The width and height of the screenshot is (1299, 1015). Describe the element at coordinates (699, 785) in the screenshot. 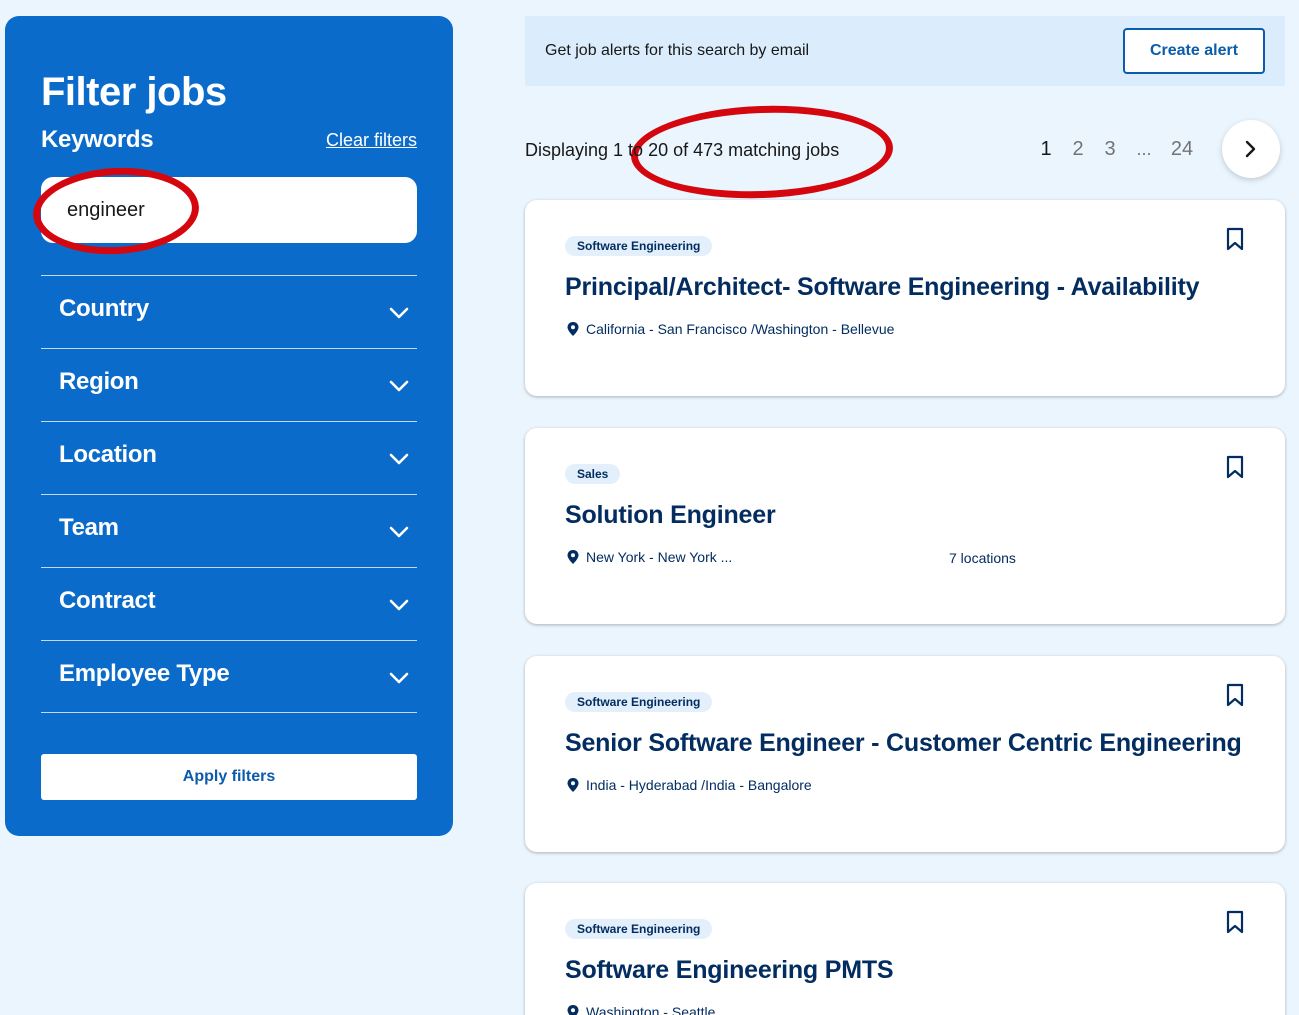

I see `job-location-text: India - Hyderabad /India - Bangalore` at that location.